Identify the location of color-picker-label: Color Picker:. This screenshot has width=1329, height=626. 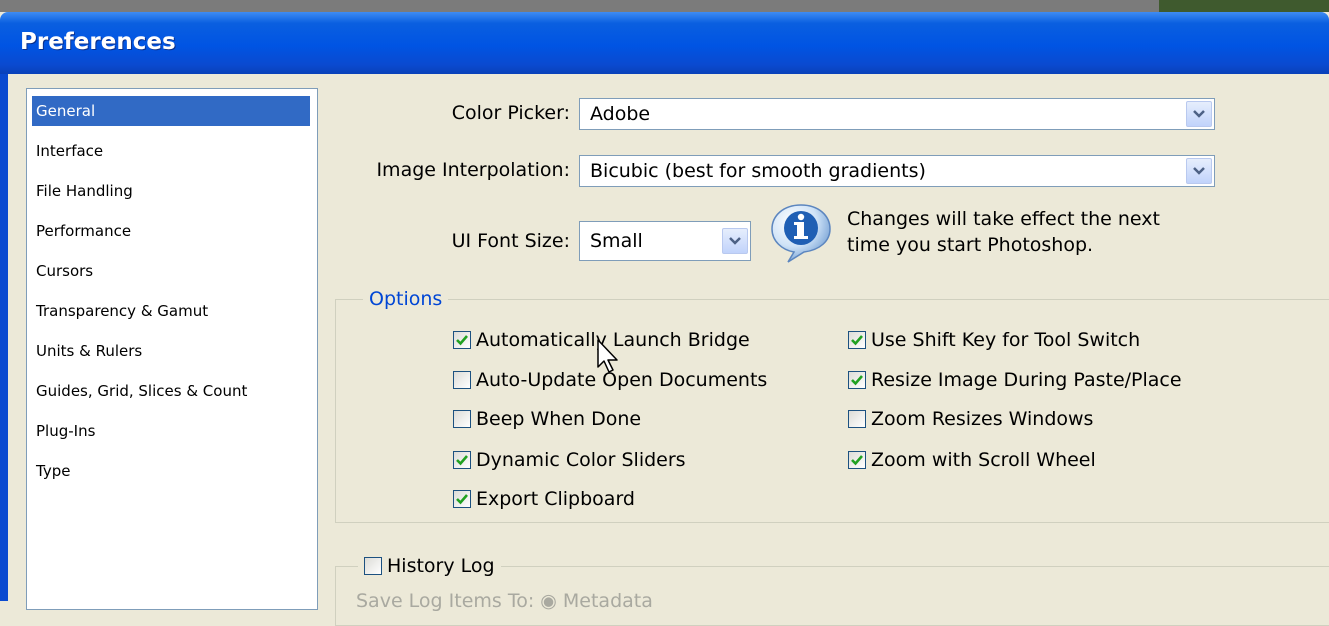
(510, 113).